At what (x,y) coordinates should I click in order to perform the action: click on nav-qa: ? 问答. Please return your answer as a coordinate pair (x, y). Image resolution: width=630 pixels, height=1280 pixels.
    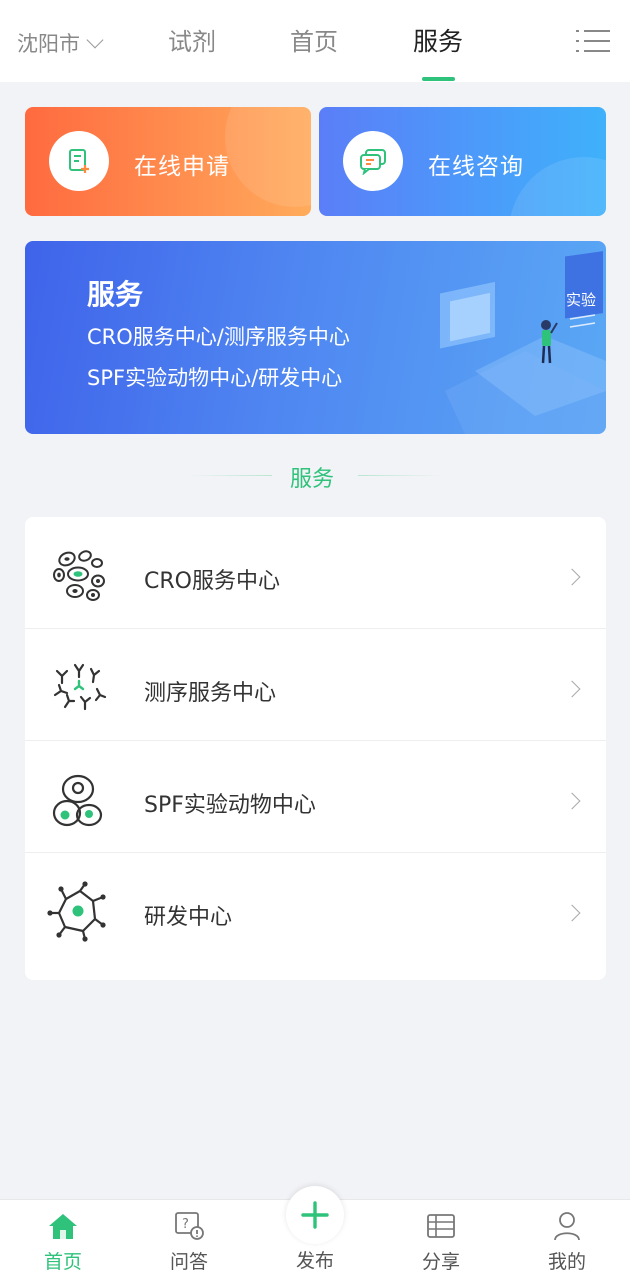
    Looking at the image, I should click on (189, 1240).